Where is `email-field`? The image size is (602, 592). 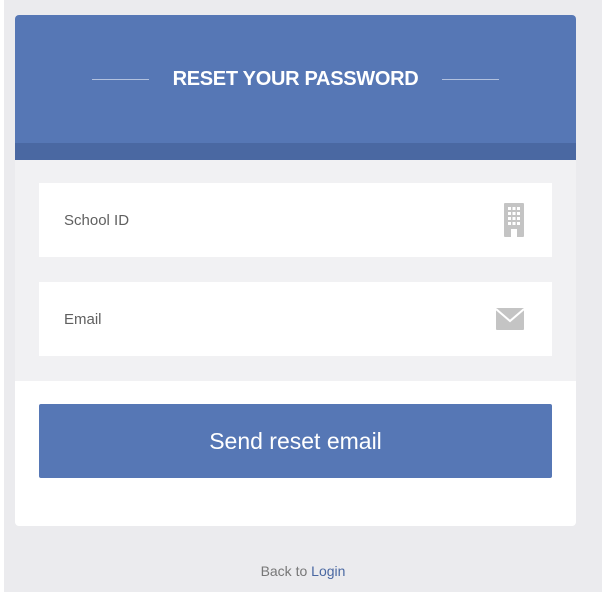 email-field is located at coordinates (295, 319).